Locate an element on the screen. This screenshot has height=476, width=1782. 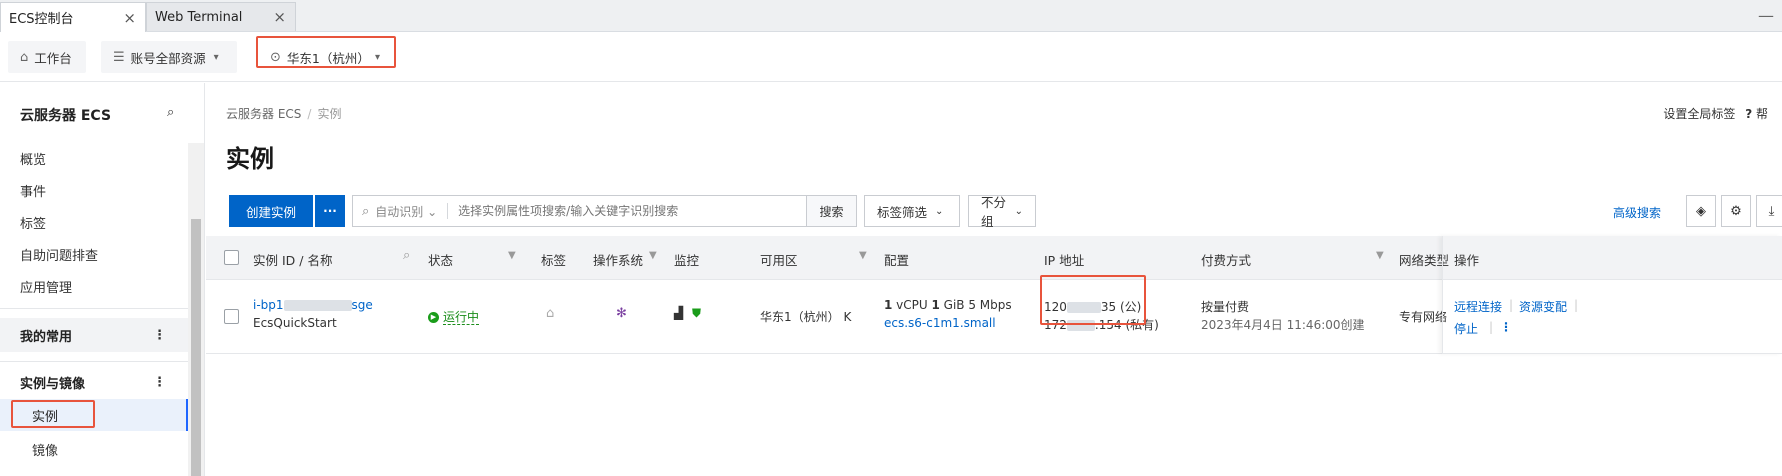
search-mode-select: 自动识别 ⌄ is located at coordinates (406, 211).